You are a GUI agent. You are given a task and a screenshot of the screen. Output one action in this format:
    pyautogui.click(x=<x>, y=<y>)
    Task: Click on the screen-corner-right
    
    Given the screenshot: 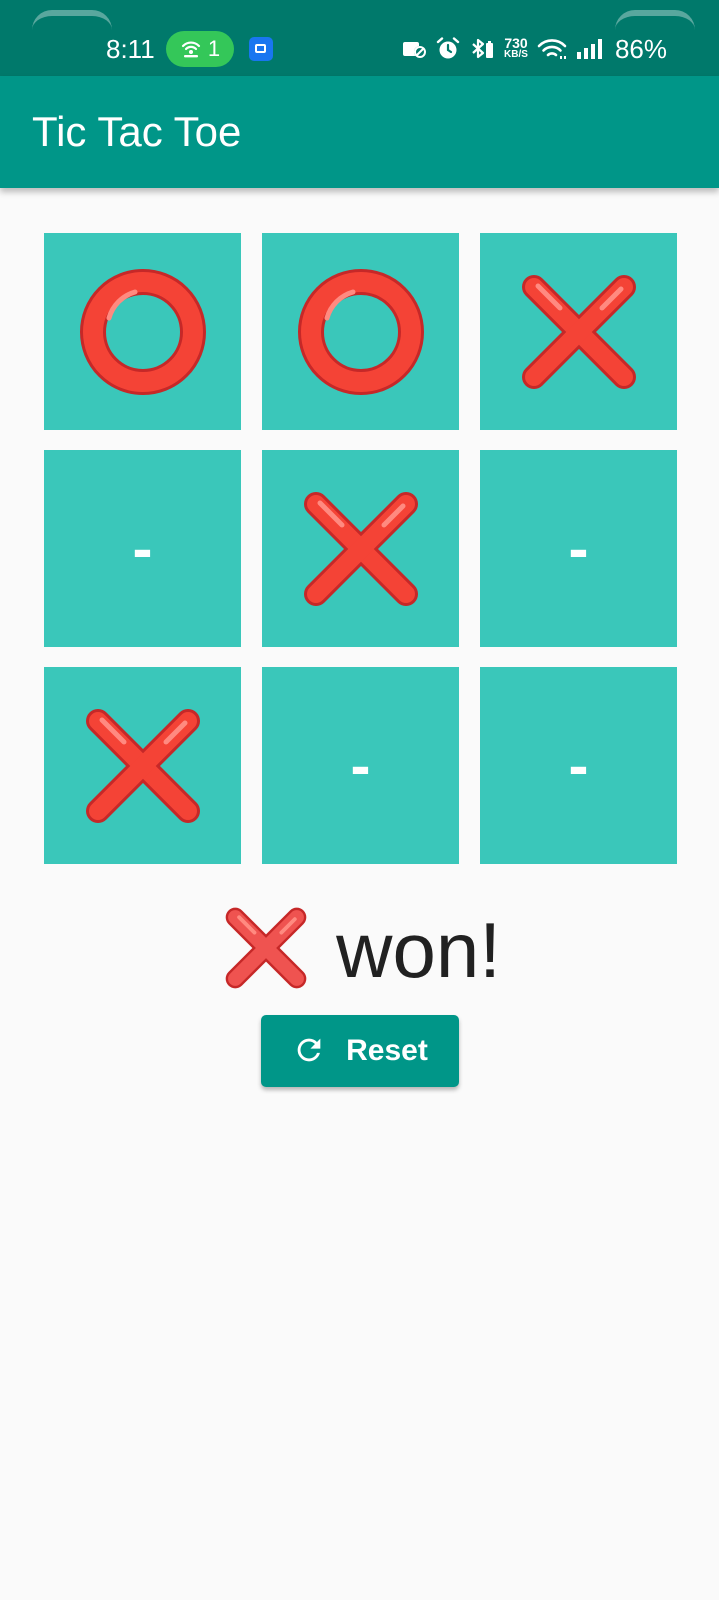 What is the action you would take?
    pyautogui.click(x=655, y=20)
    